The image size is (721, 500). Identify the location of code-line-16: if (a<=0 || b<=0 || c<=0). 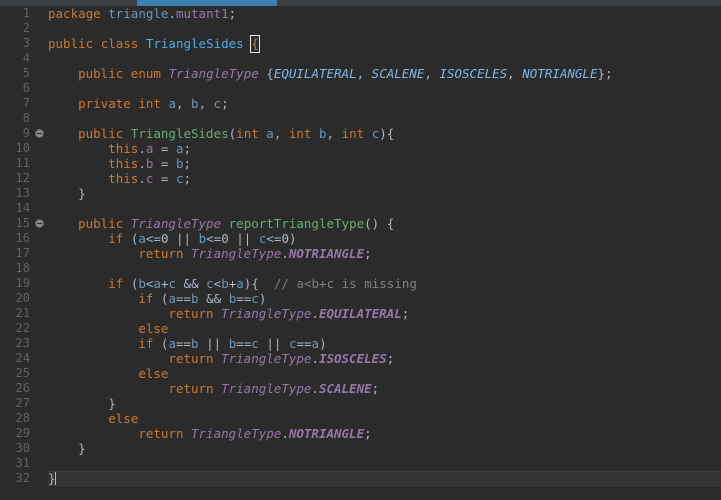
(384, 238).